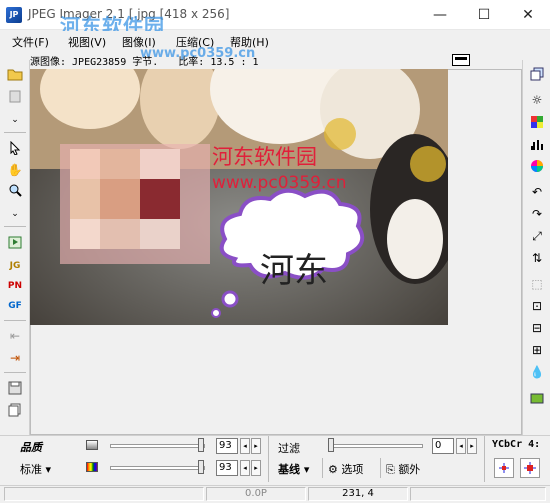 The height and width of the screenshot is (503, 550). I want to click on quality-slider, so click(157, 446).